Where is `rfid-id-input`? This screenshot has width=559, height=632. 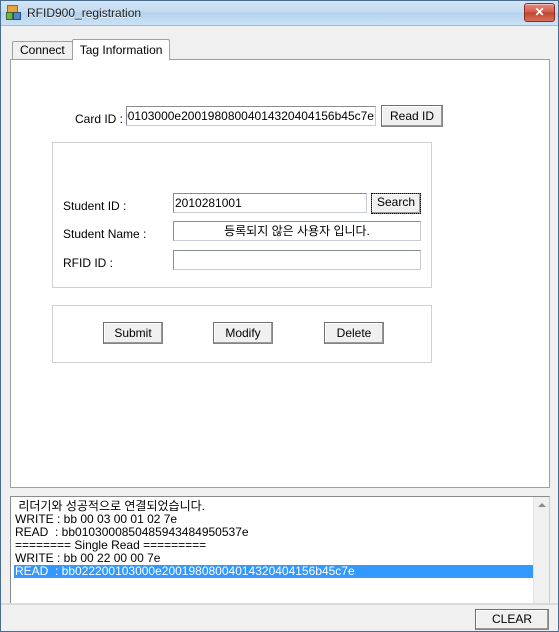
rfid-id-input is located at coordinates (297, 260).